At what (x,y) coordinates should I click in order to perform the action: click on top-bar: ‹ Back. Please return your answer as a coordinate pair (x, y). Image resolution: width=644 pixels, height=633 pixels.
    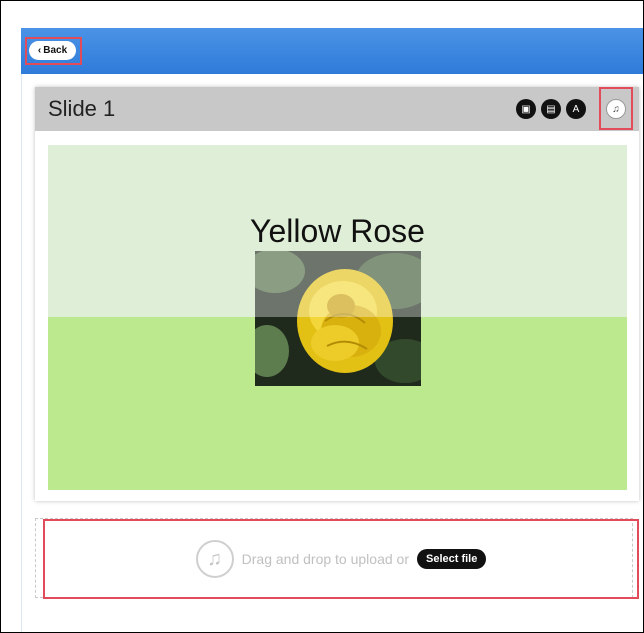
    Looking at the image, I should click on (332, 51).